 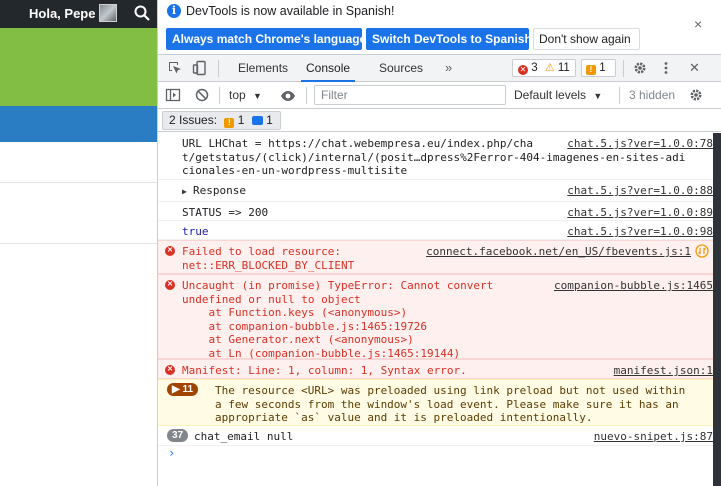 I want to click on close-devtools-icon: ✕, so click(x=694, y=68).